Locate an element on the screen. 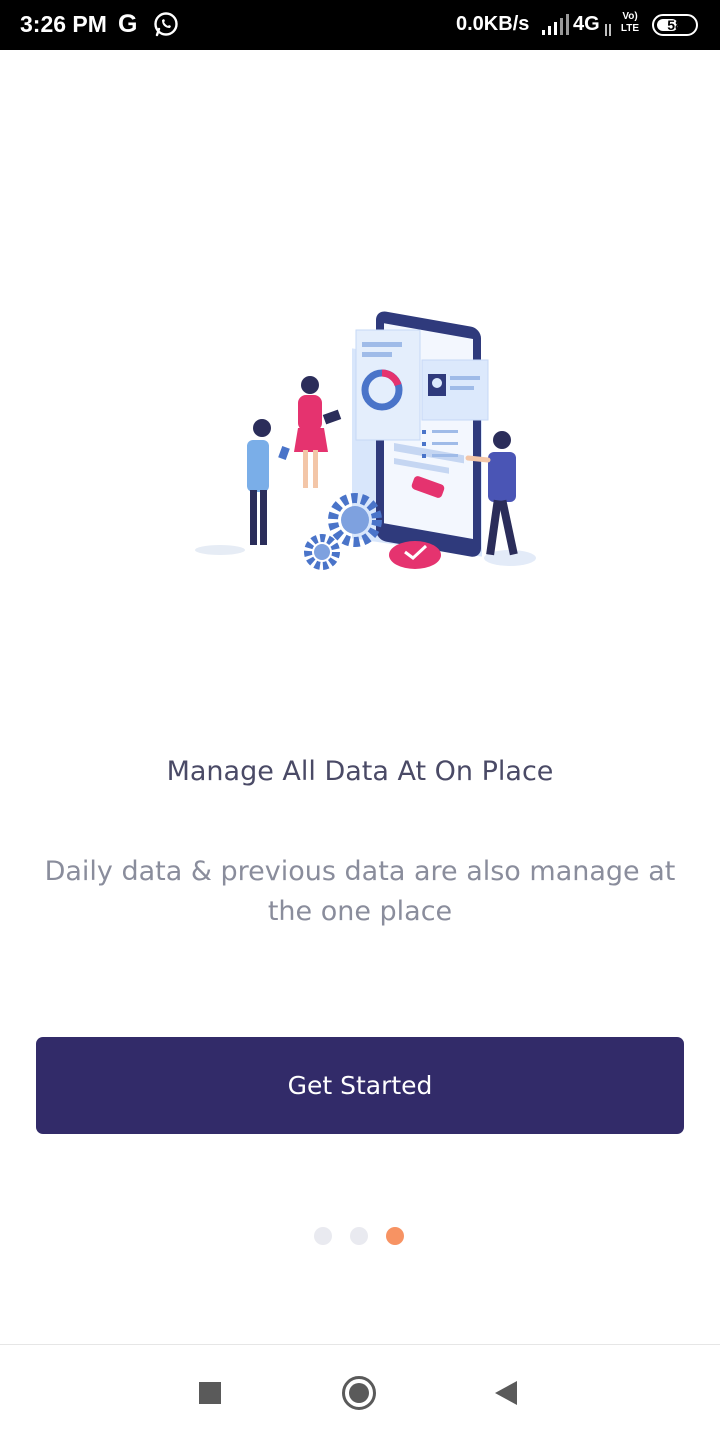 The image size is (720, 1440). data-management-illustration is located at coordinates (365, 440).